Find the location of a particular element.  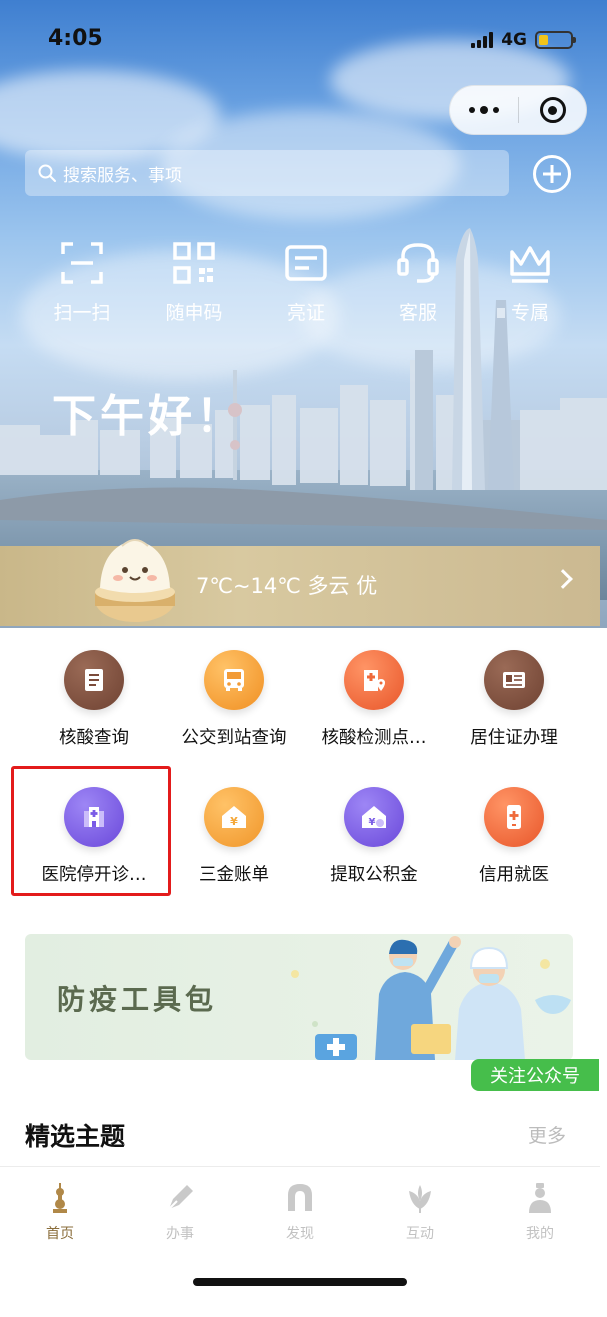

hospital-location-icon is located at coordinates (374, 680).